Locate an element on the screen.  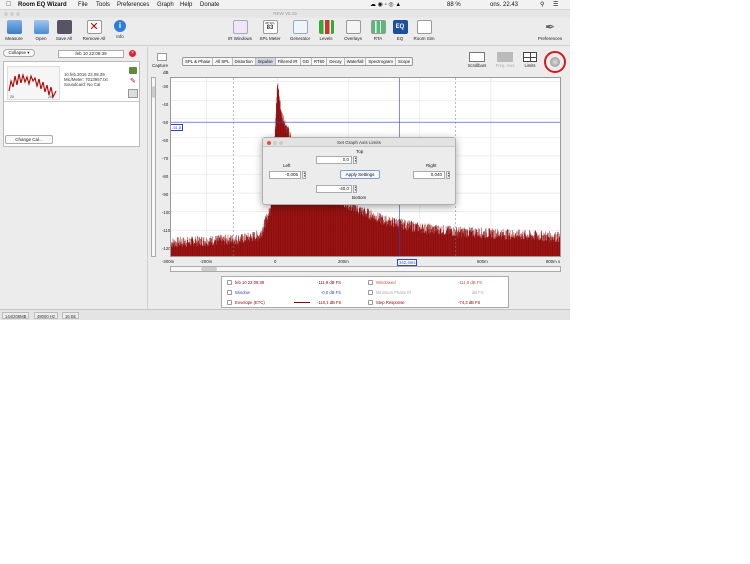
camera-icon is located at coordinates (162, 57).